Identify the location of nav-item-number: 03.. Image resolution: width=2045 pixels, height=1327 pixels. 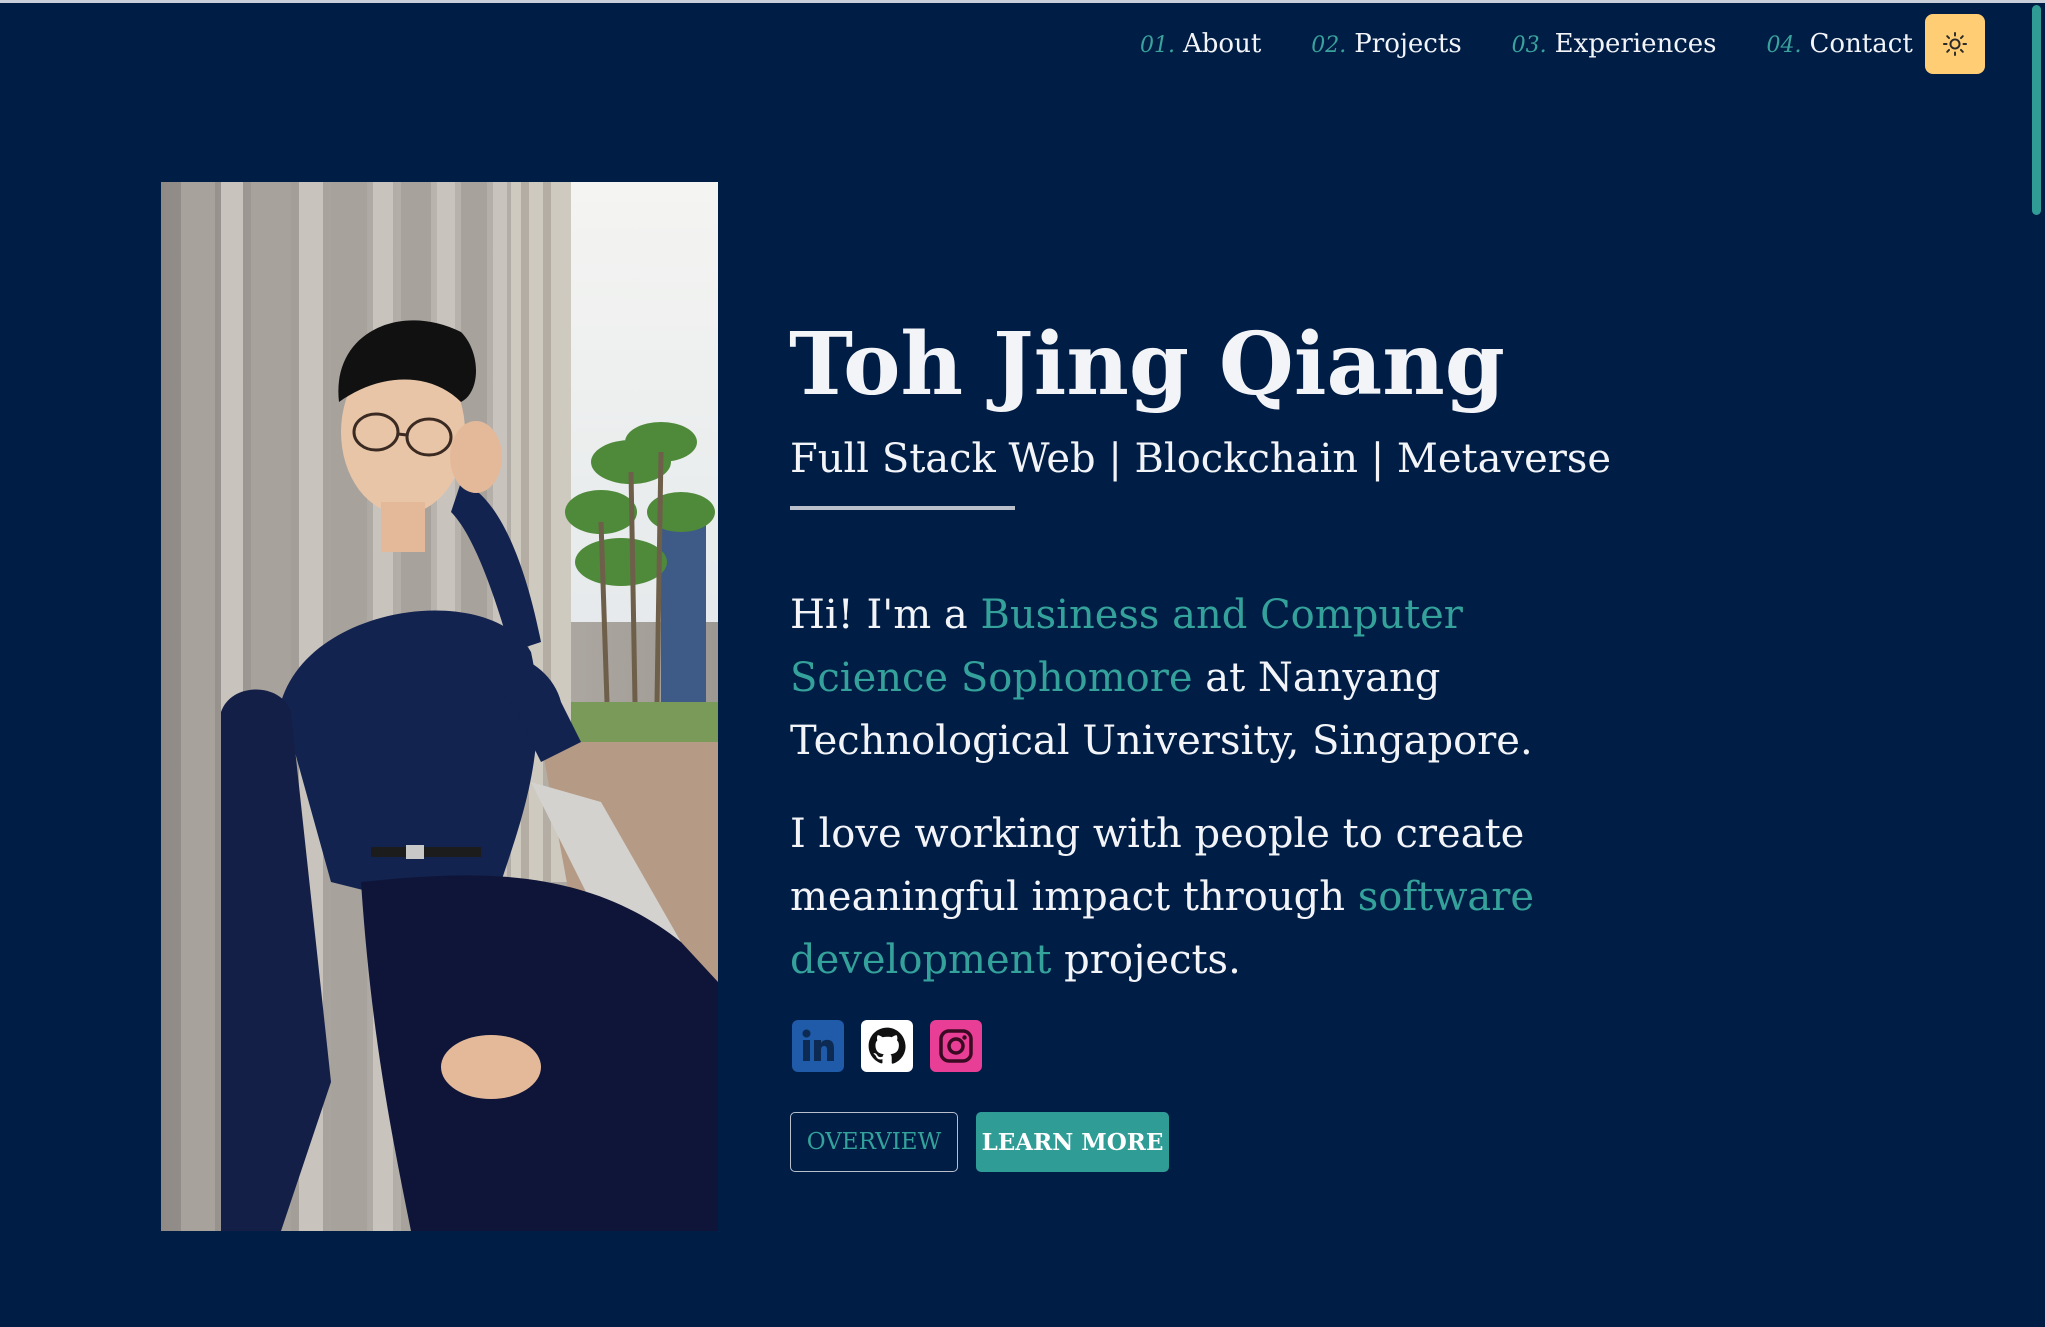
(1529, 45).